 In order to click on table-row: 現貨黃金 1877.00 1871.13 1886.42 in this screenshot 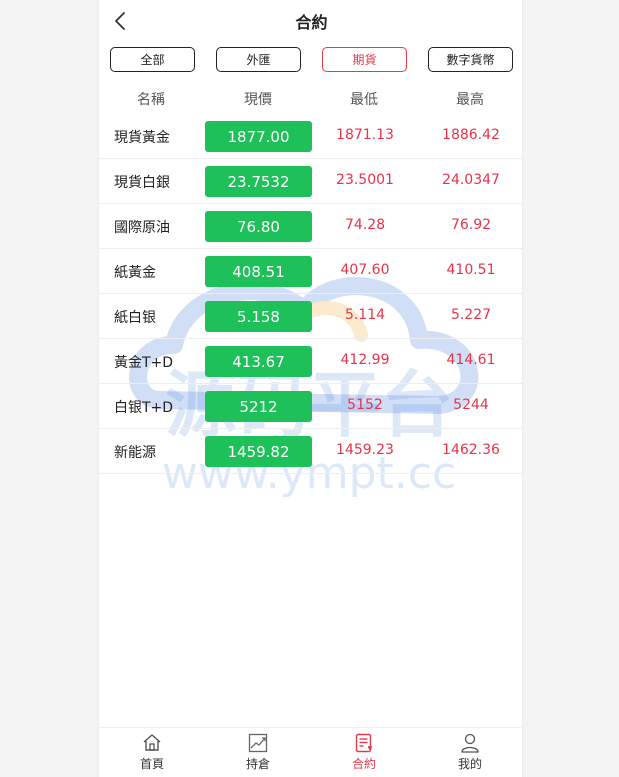, I will do `click(310, 136)`.